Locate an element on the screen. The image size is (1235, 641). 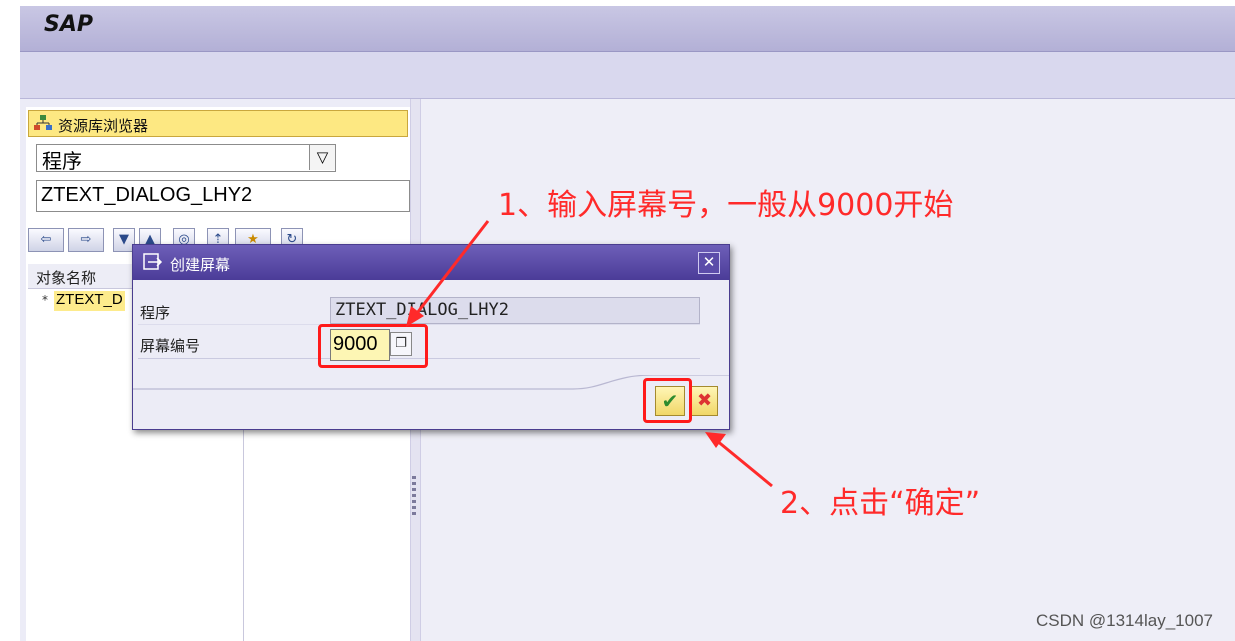
annotation-step-1: 1、输入屏幕号，一般从9000开始 is located at coordinates (726, 205).